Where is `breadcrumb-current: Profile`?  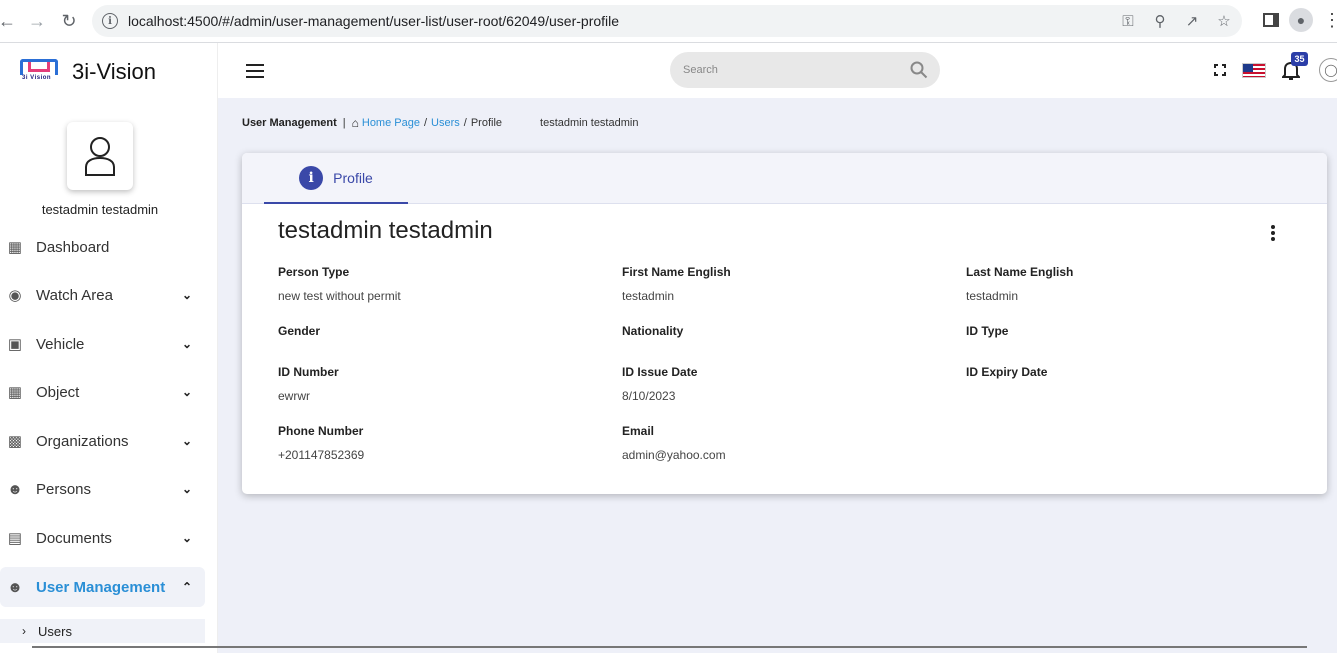
breadcrumb-current: Profile is located at coordinates (486, 123).